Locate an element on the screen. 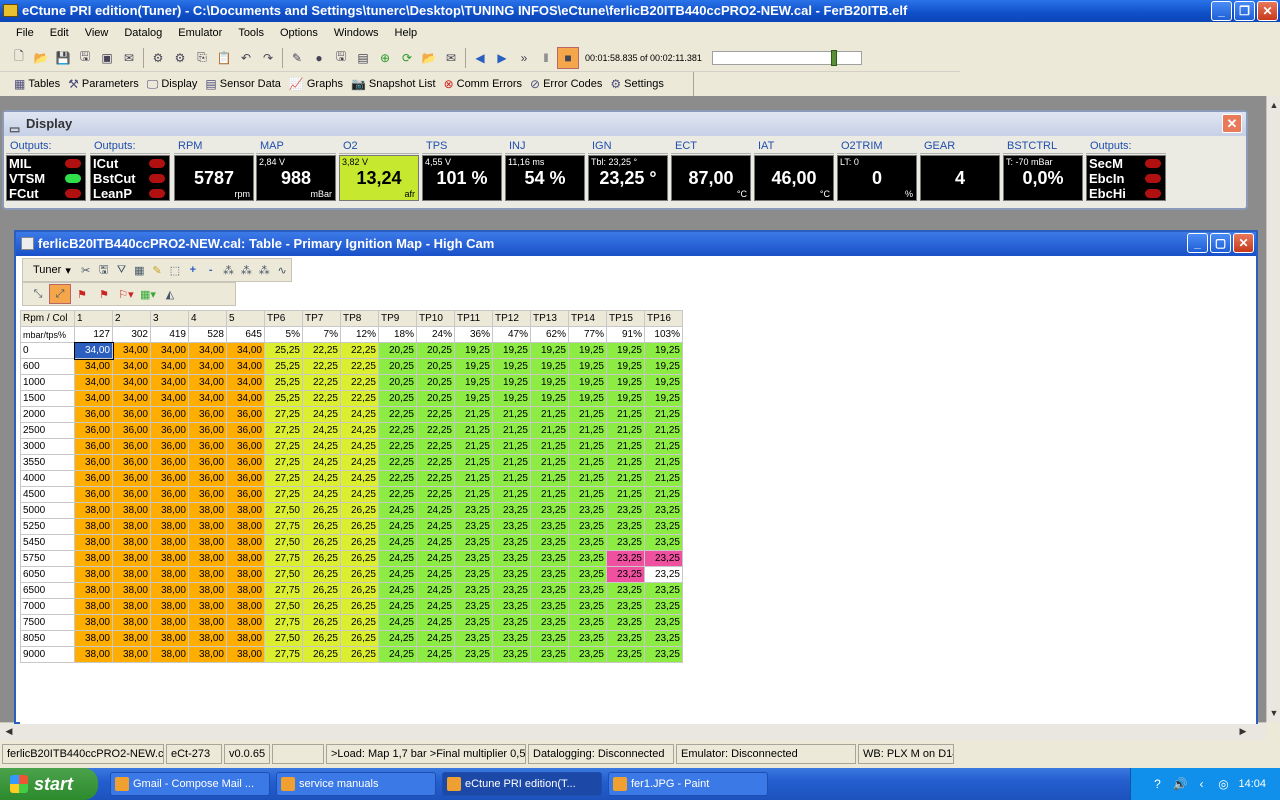 The height and width of the screenshot is (800, 1280). restore-button: ❐ is located at coordinates (1244, 11).